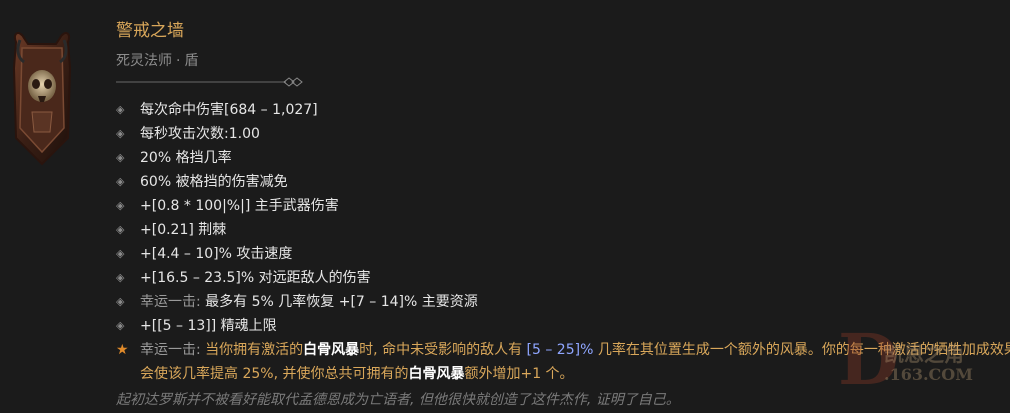 Image resolution: width=1010 pixels, height=413 pixels. Describe the element at coordinates (928, 374) in the screenshot. I see `watermark-domain: .163.COM` at that location.